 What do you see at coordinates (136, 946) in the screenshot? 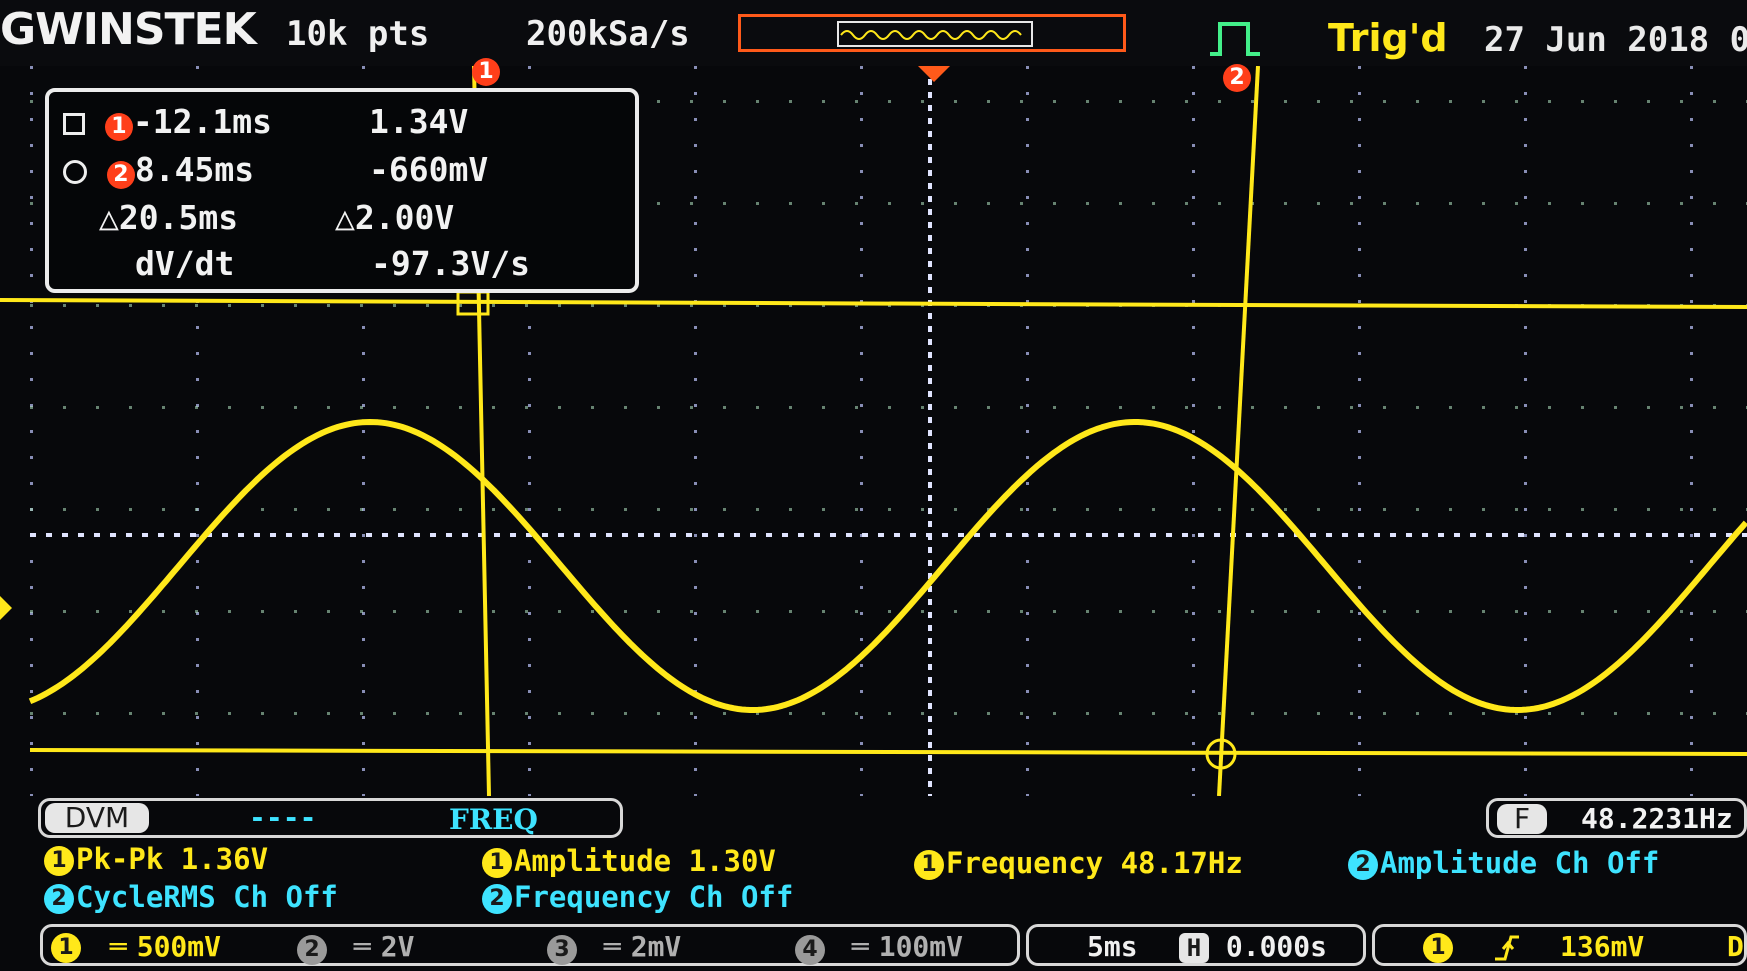
I see `channel-1-scale: 1 ═ 500mV` at bounding box center [136, 946].